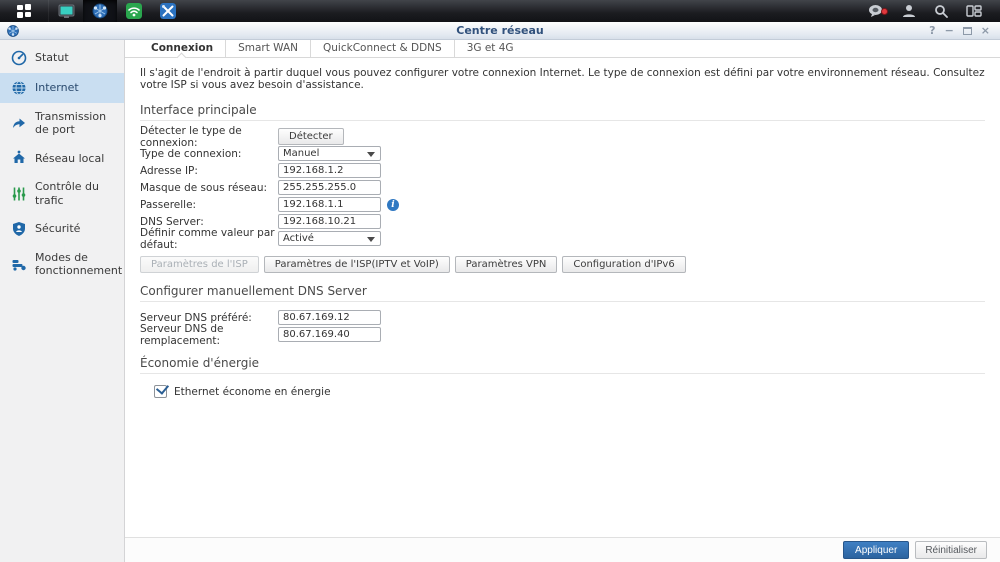 This screenshot has height=562, width=1000. Describe the element at coordinates (52, 58) in the screenshot. I see `sidebar-item-label: Statut` at that location.